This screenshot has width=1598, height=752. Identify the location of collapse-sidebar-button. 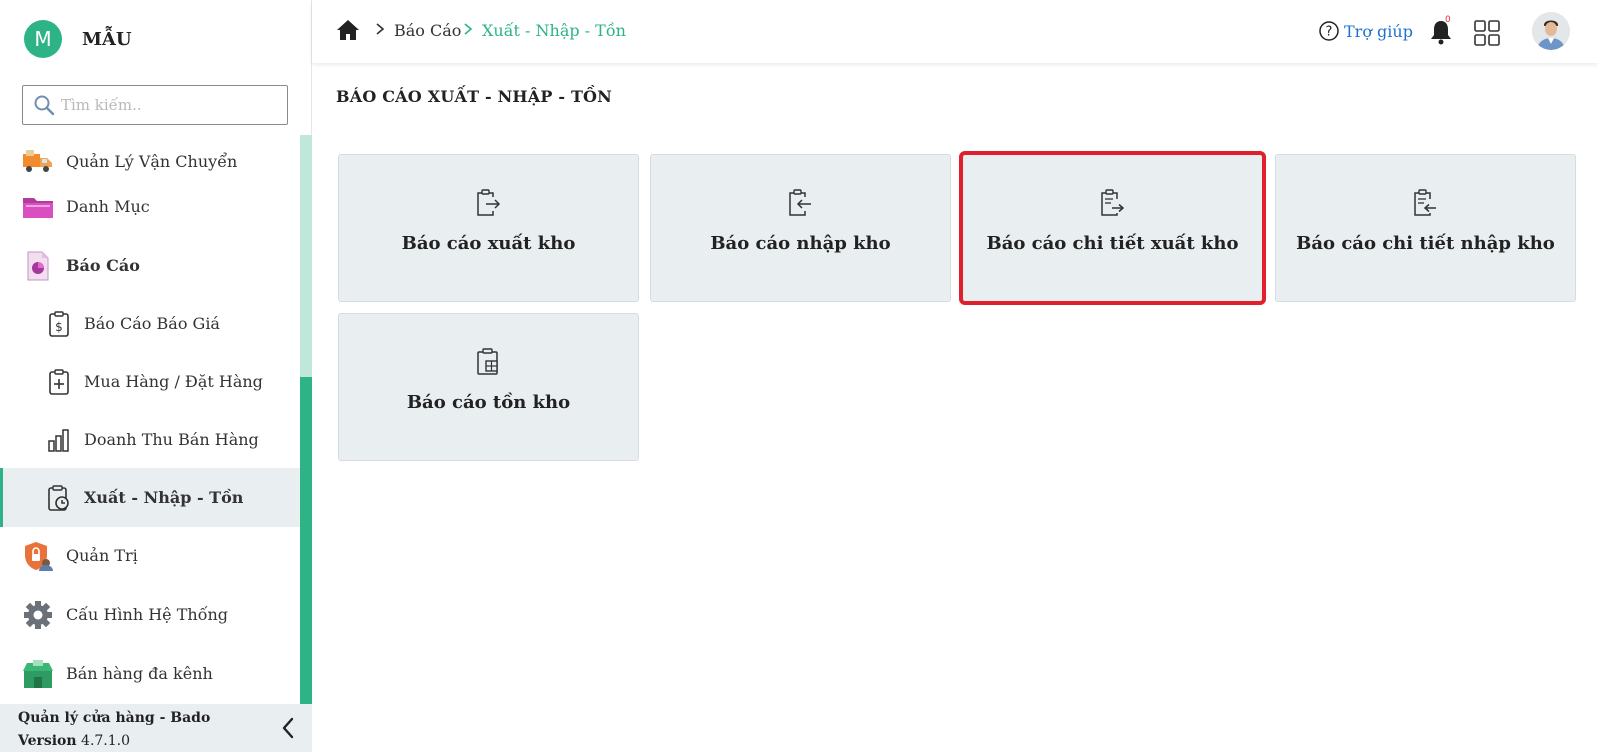
(288, 728).